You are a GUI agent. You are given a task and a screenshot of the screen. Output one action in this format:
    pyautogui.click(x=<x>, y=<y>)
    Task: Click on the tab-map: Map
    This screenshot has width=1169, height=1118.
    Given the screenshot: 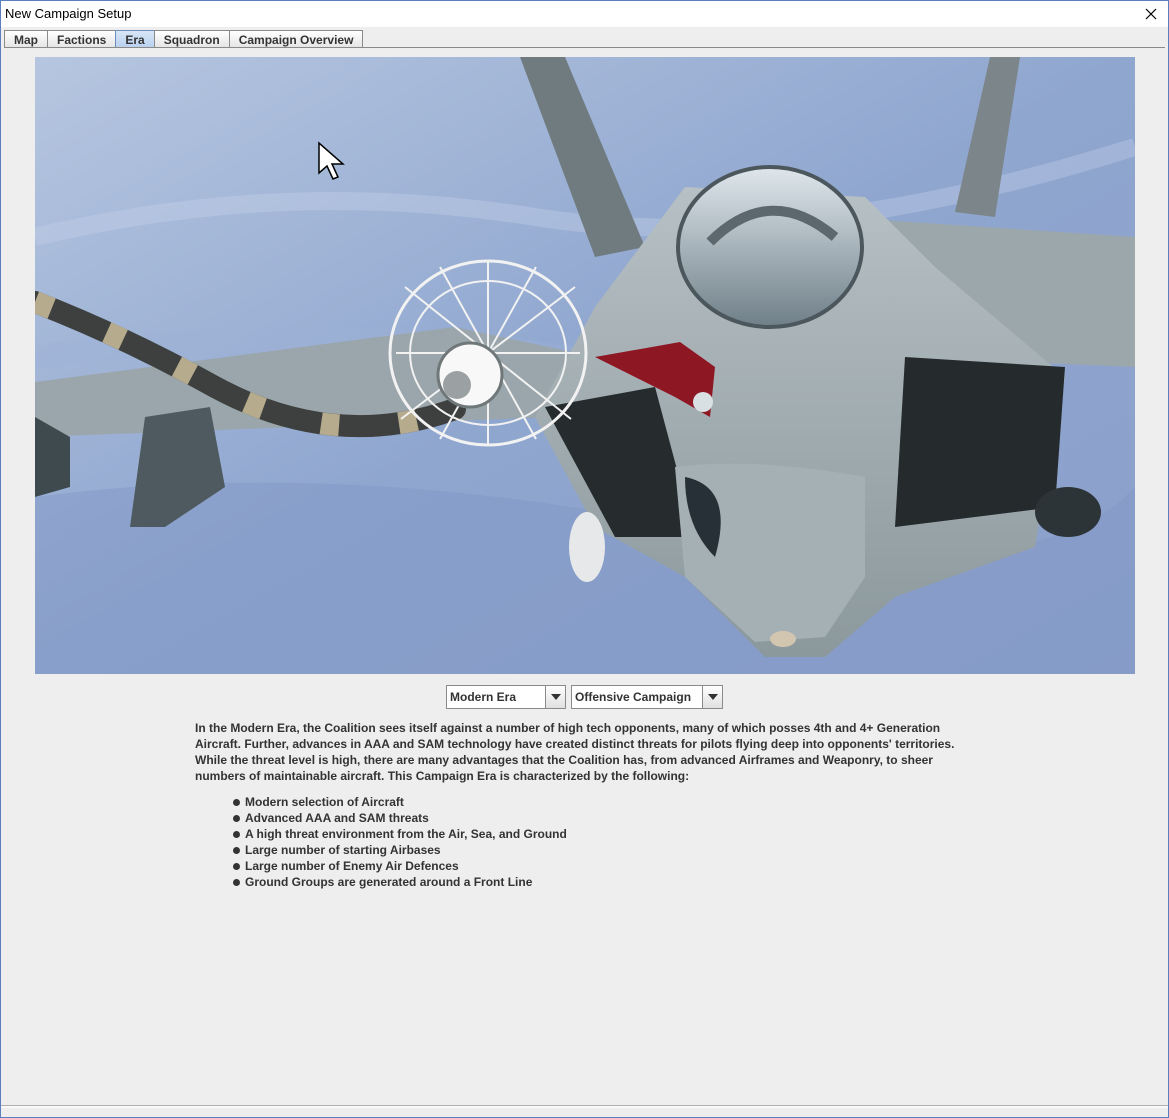 What is the action you would take?
    pyautogui.click(x=26, y=39)
    